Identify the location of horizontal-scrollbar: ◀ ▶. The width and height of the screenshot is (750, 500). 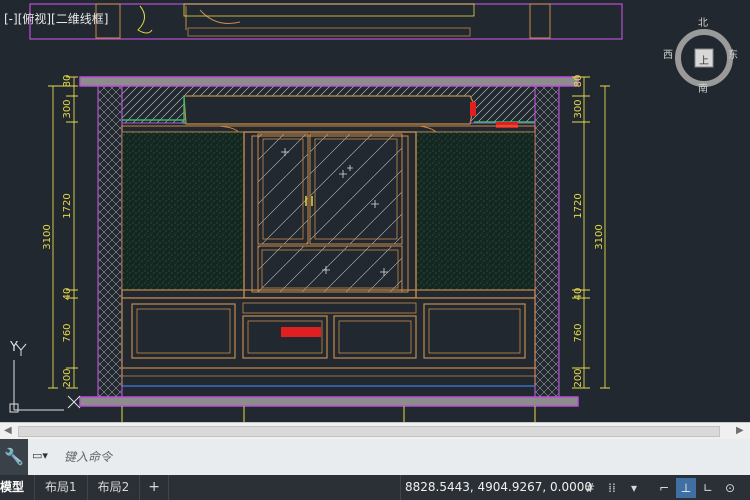
(375, 430).